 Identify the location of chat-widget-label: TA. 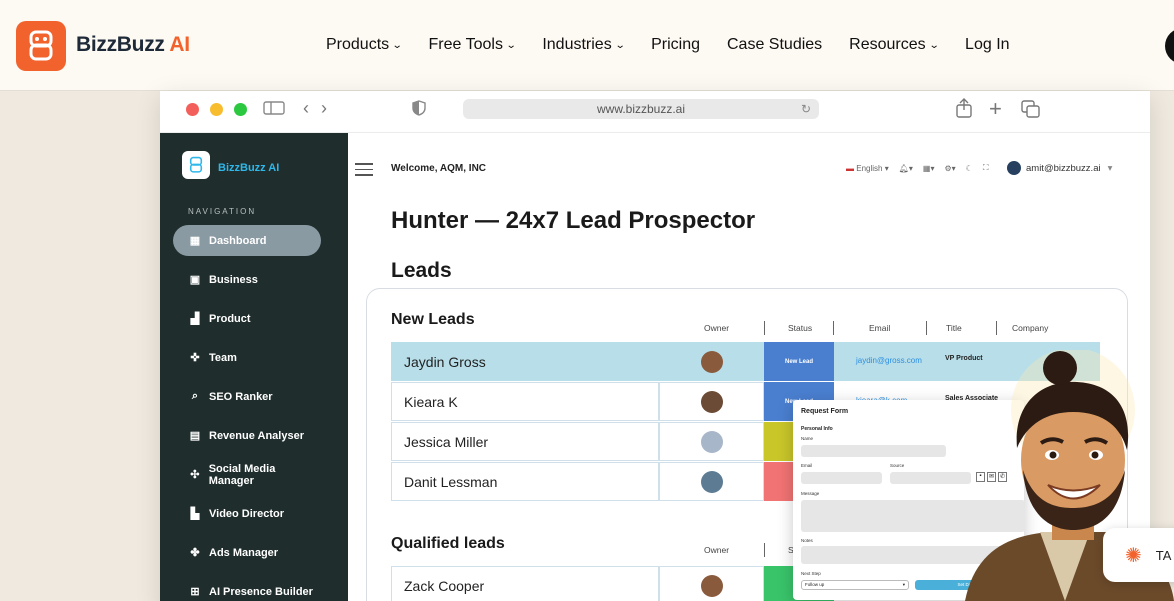
(1163, 555).